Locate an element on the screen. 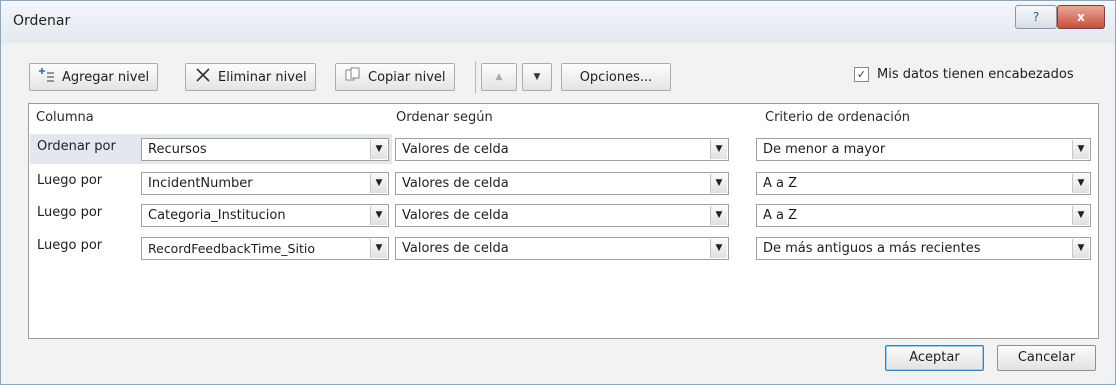  header-column: Columna is located at coordinates (65, 117).